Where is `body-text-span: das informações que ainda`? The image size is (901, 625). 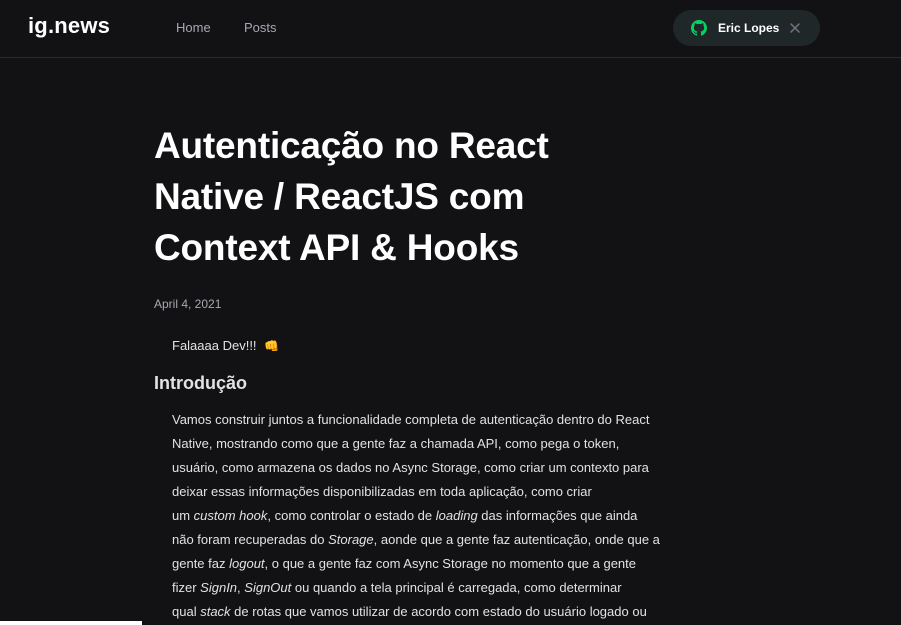 body-text-span: das informações que ainda is located at coordinates (557, 515).